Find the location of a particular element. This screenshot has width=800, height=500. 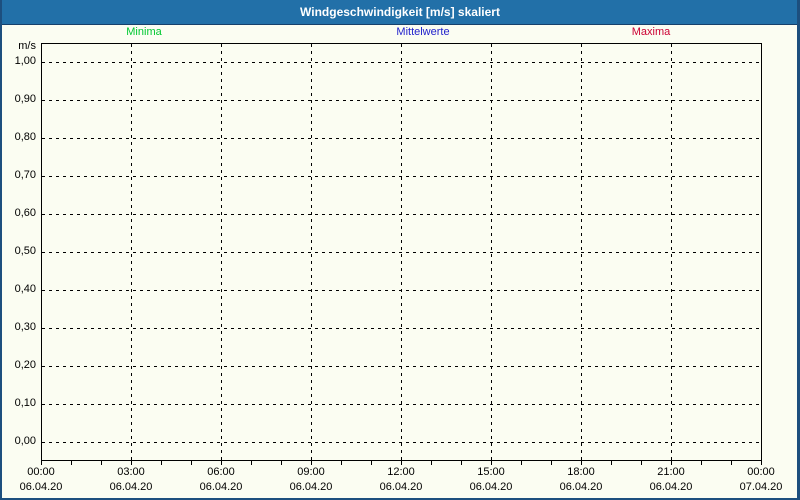

chart-title: Windgeschwindigkeit [m/s] skaliert is located at coordinates (400, 12).